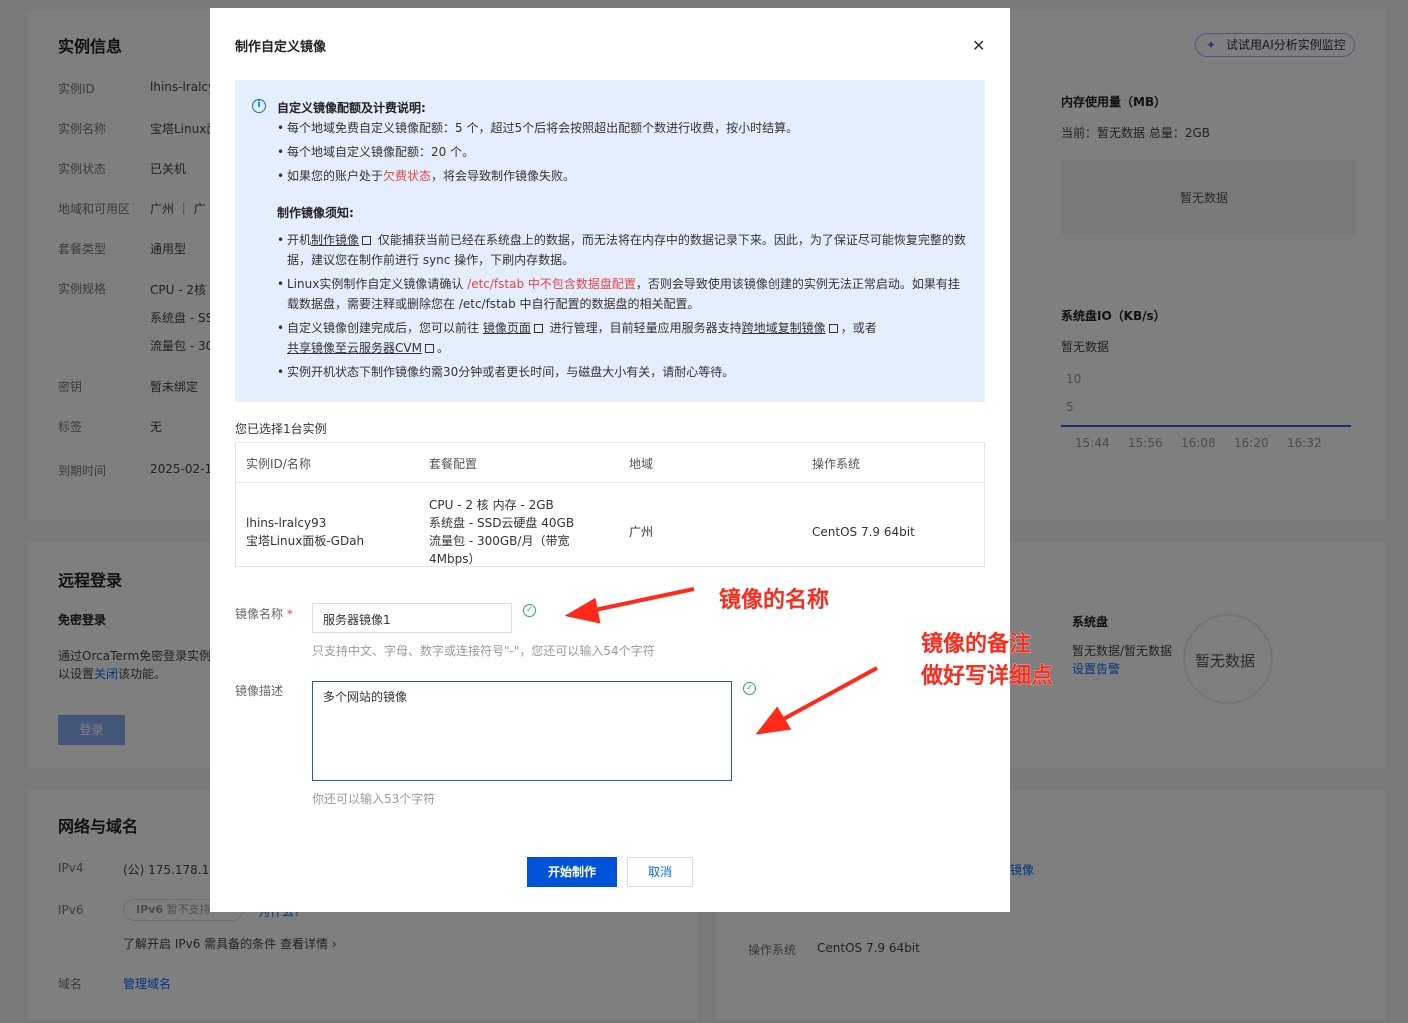  I want to click on name-annotation: 镜像的名称, so click(774, 601).